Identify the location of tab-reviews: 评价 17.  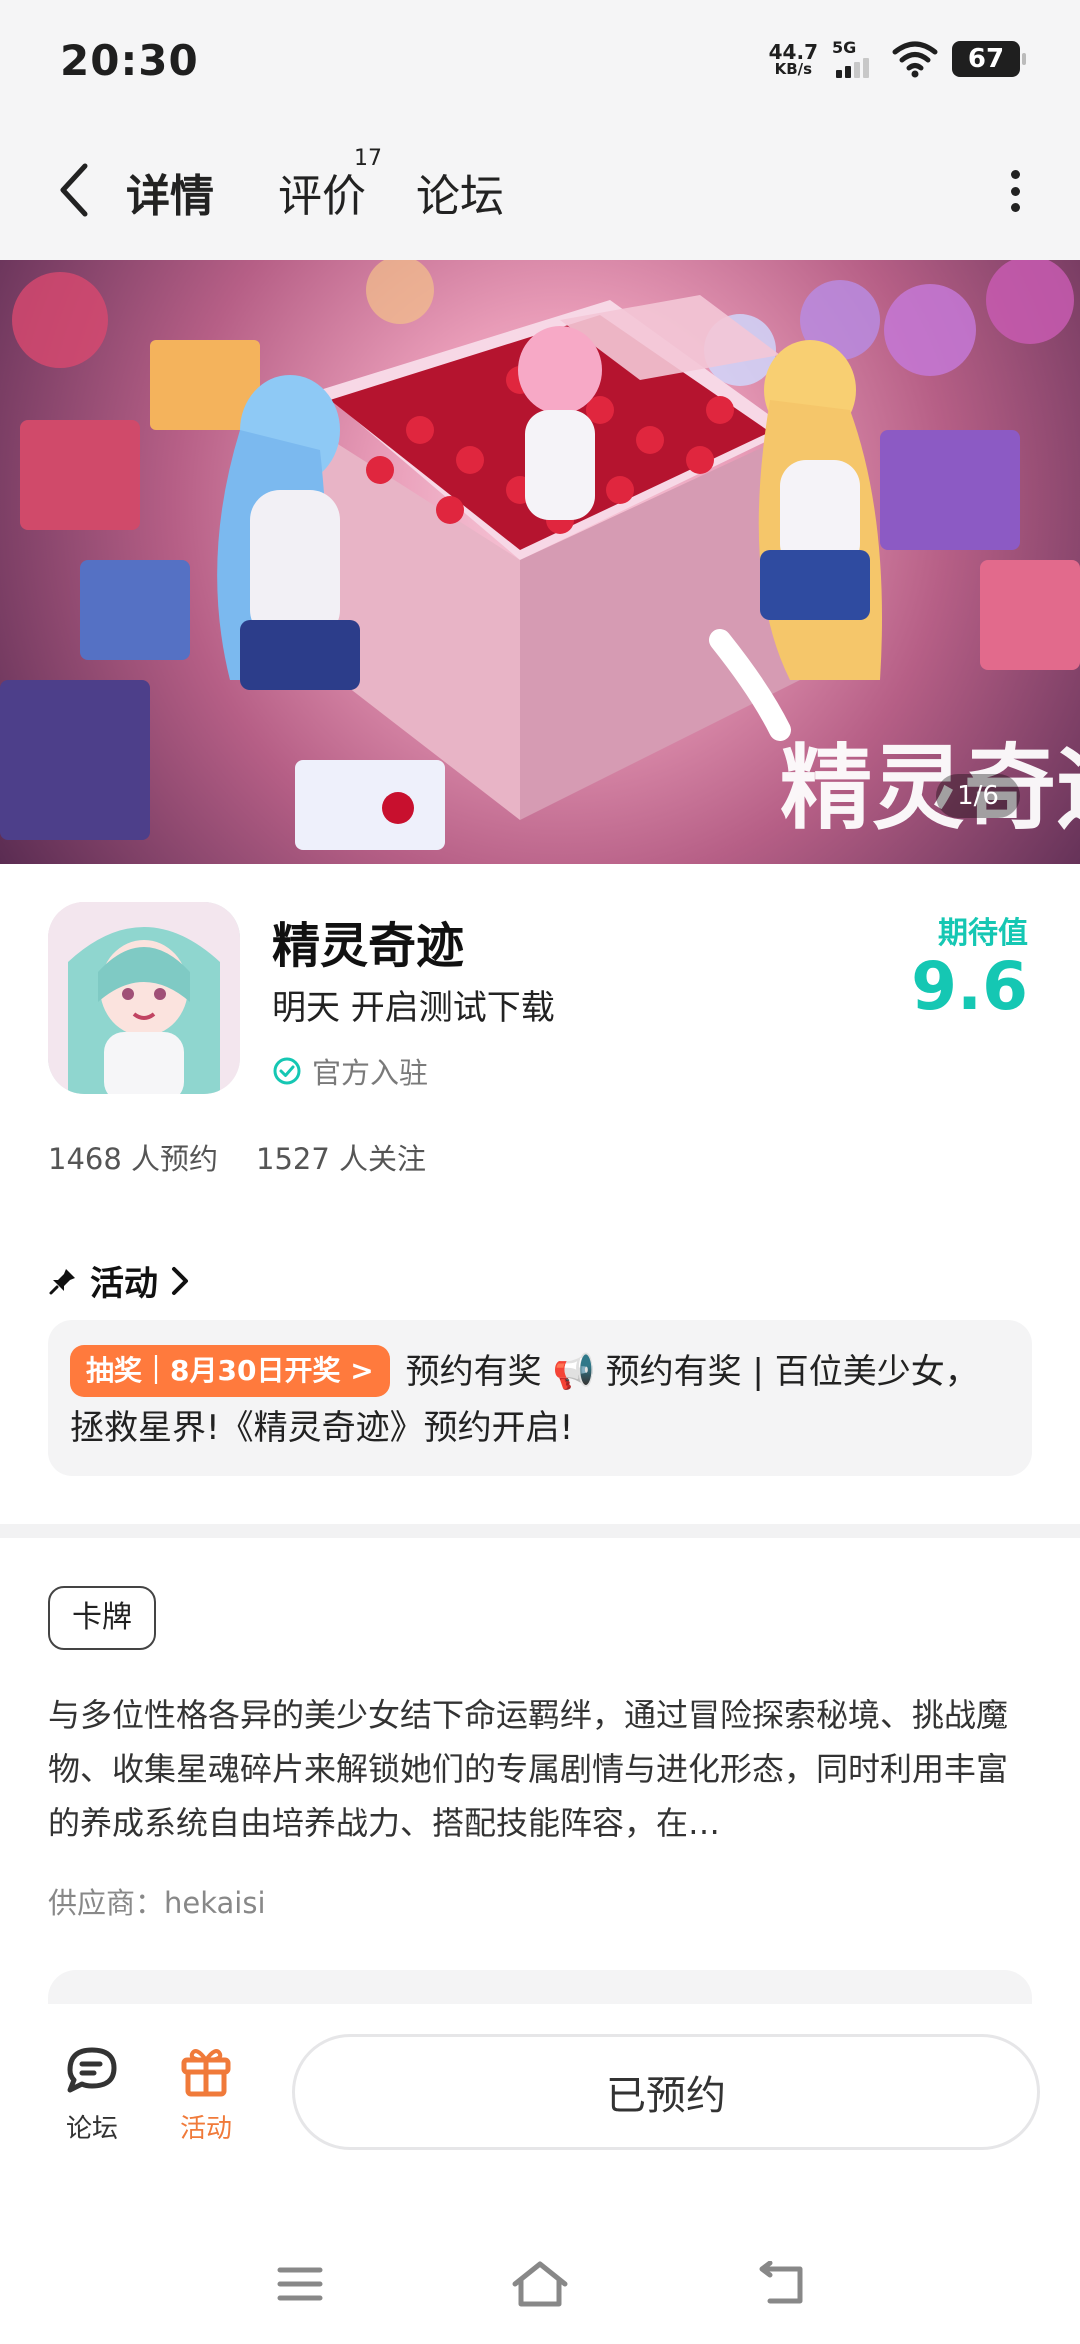
(330, 185).